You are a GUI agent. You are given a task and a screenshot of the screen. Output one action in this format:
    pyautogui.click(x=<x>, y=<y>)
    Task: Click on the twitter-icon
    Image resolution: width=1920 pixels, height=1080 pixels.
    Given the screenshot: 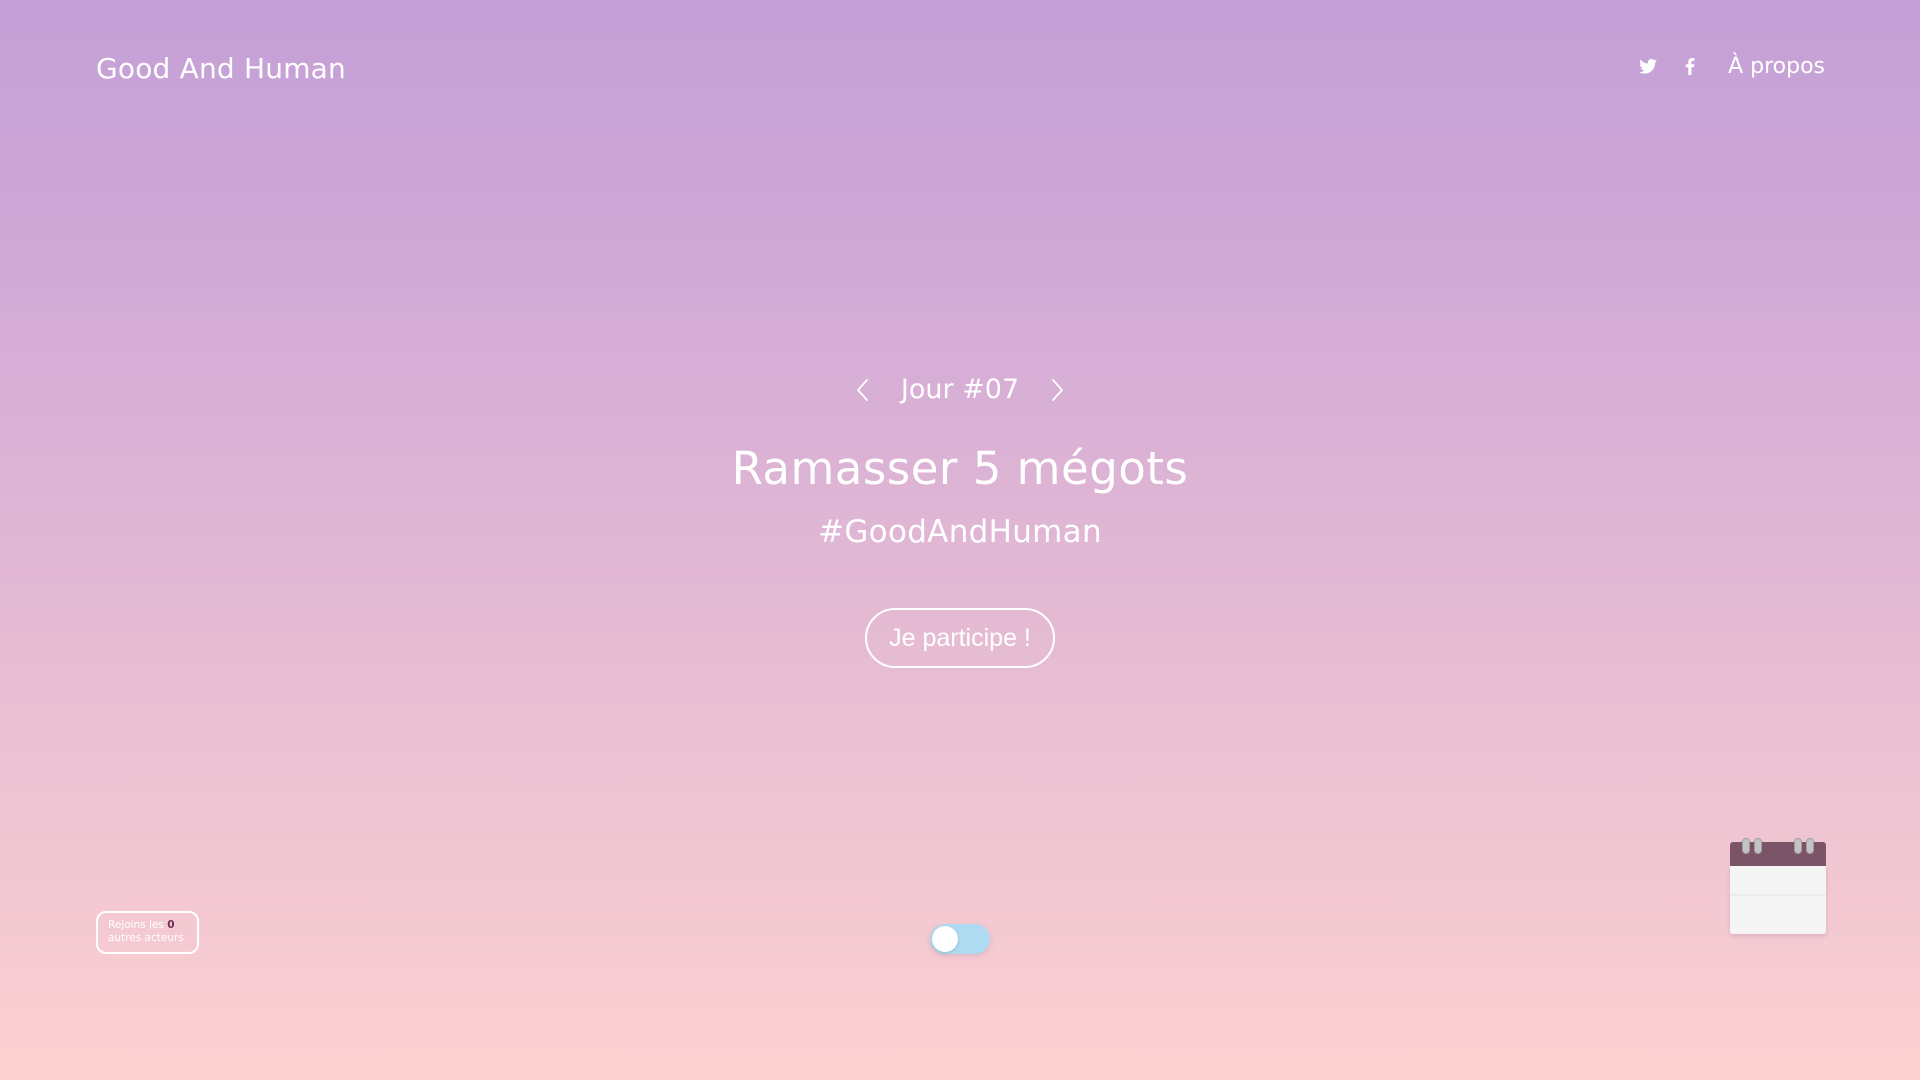 What is the action you would take?
    pyautogui.click(x=1648, y=67)
    